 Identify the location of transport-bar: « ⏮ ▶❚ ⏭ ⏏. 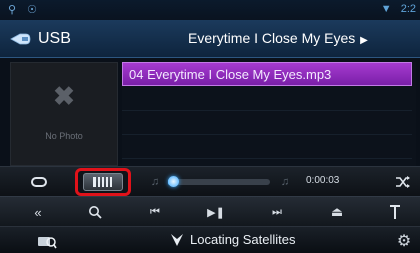
(210, 211).